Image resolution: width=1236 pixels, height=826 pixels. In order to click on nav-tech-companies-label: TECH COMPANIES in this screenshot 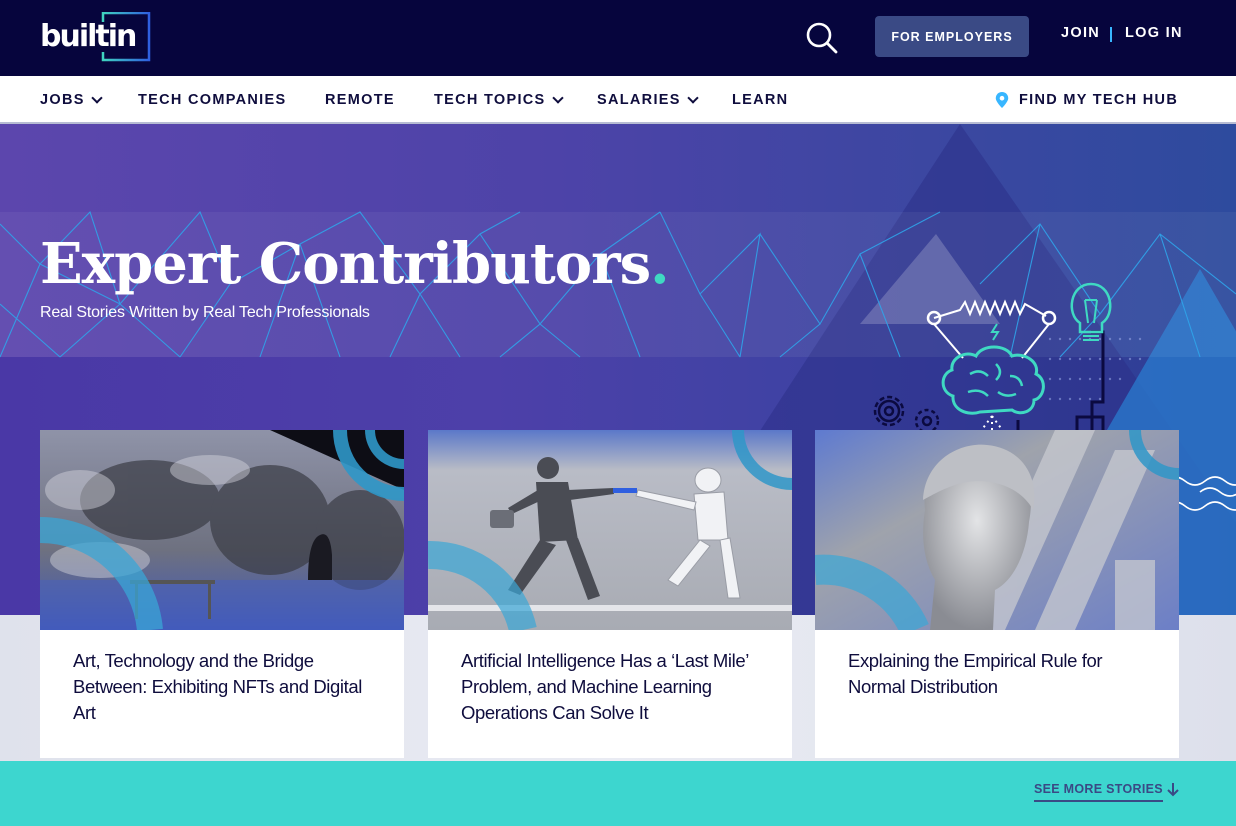, I will do `click(212, 100)`.